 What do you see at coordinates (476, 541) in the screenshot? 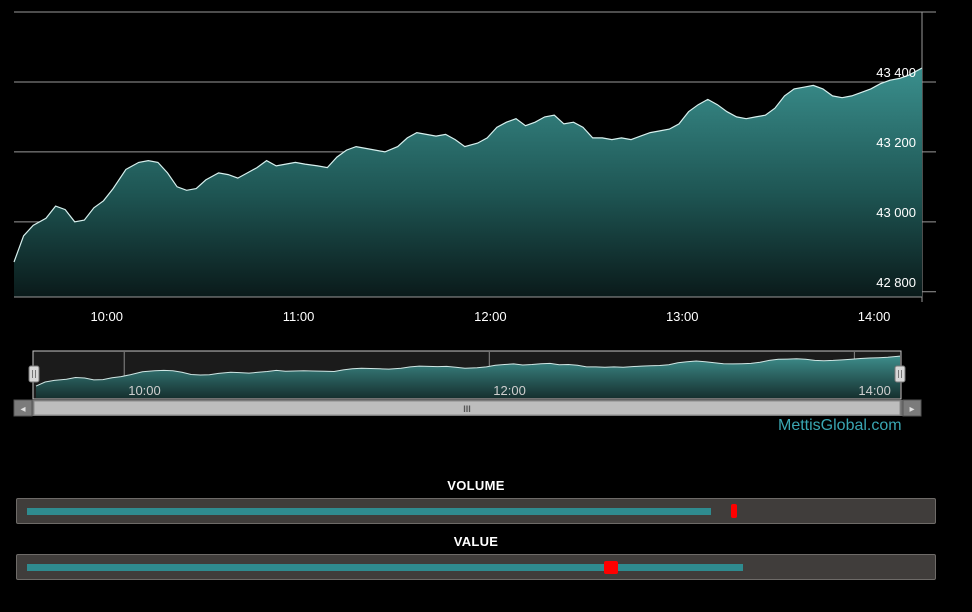
I see `value-meter-title: VALUE` at bounding box center [476, 541].